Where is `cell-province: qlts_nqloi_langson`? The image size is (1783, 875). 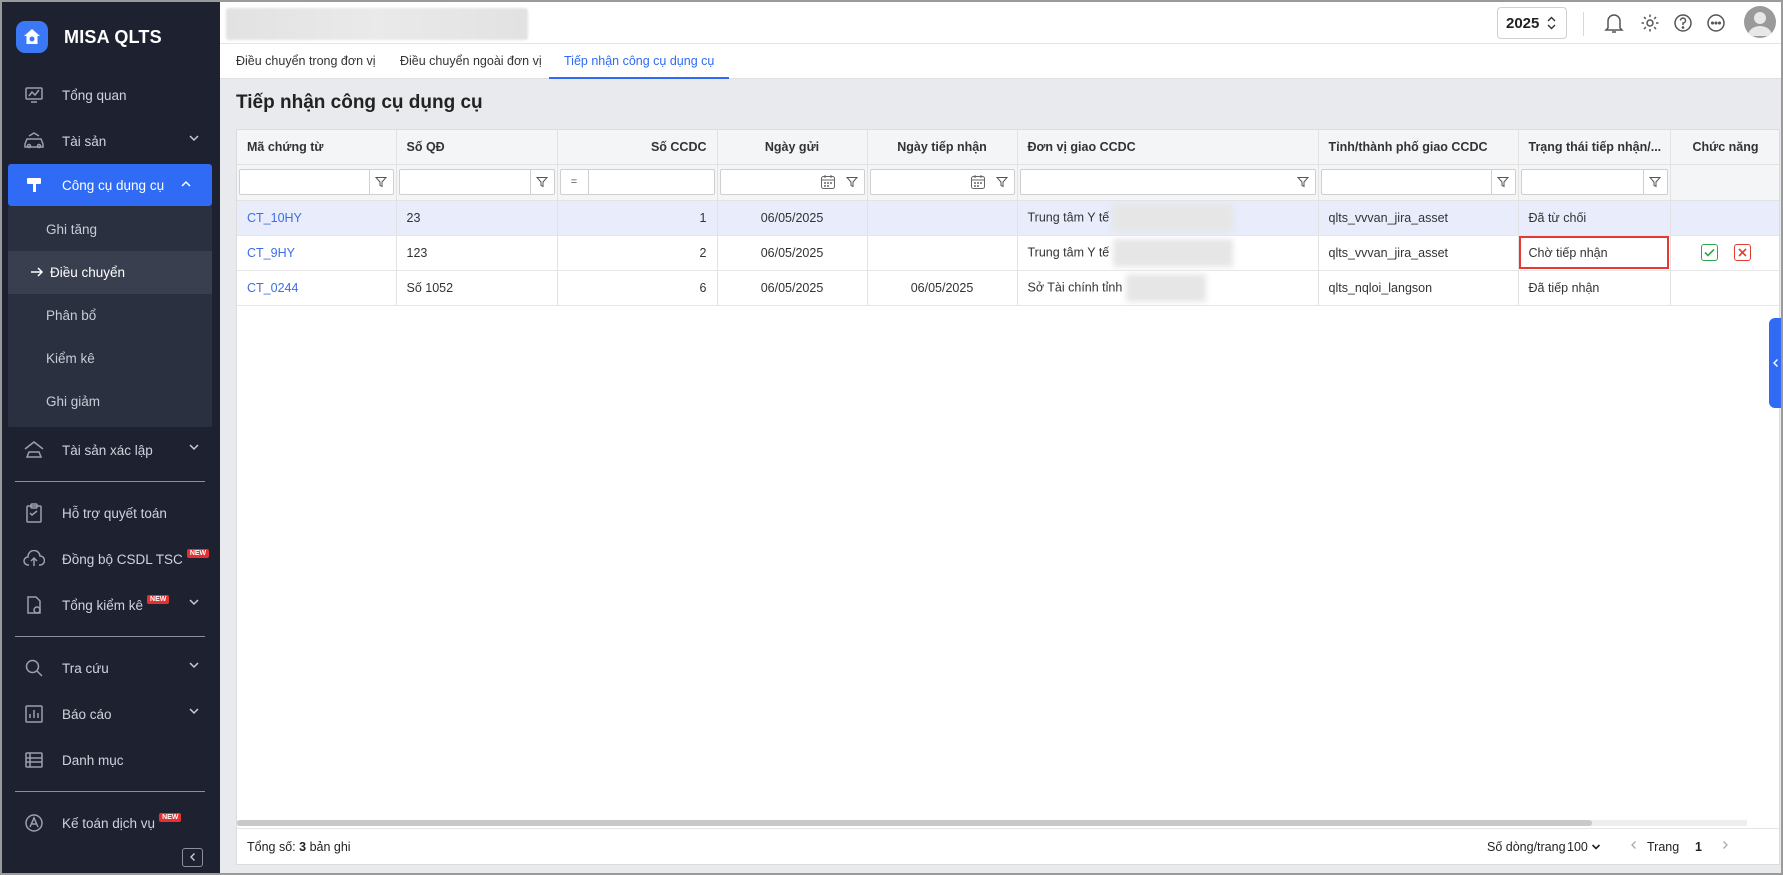
cell-province: qlts_nqloi_langson is located at coordinates (1418, 288).